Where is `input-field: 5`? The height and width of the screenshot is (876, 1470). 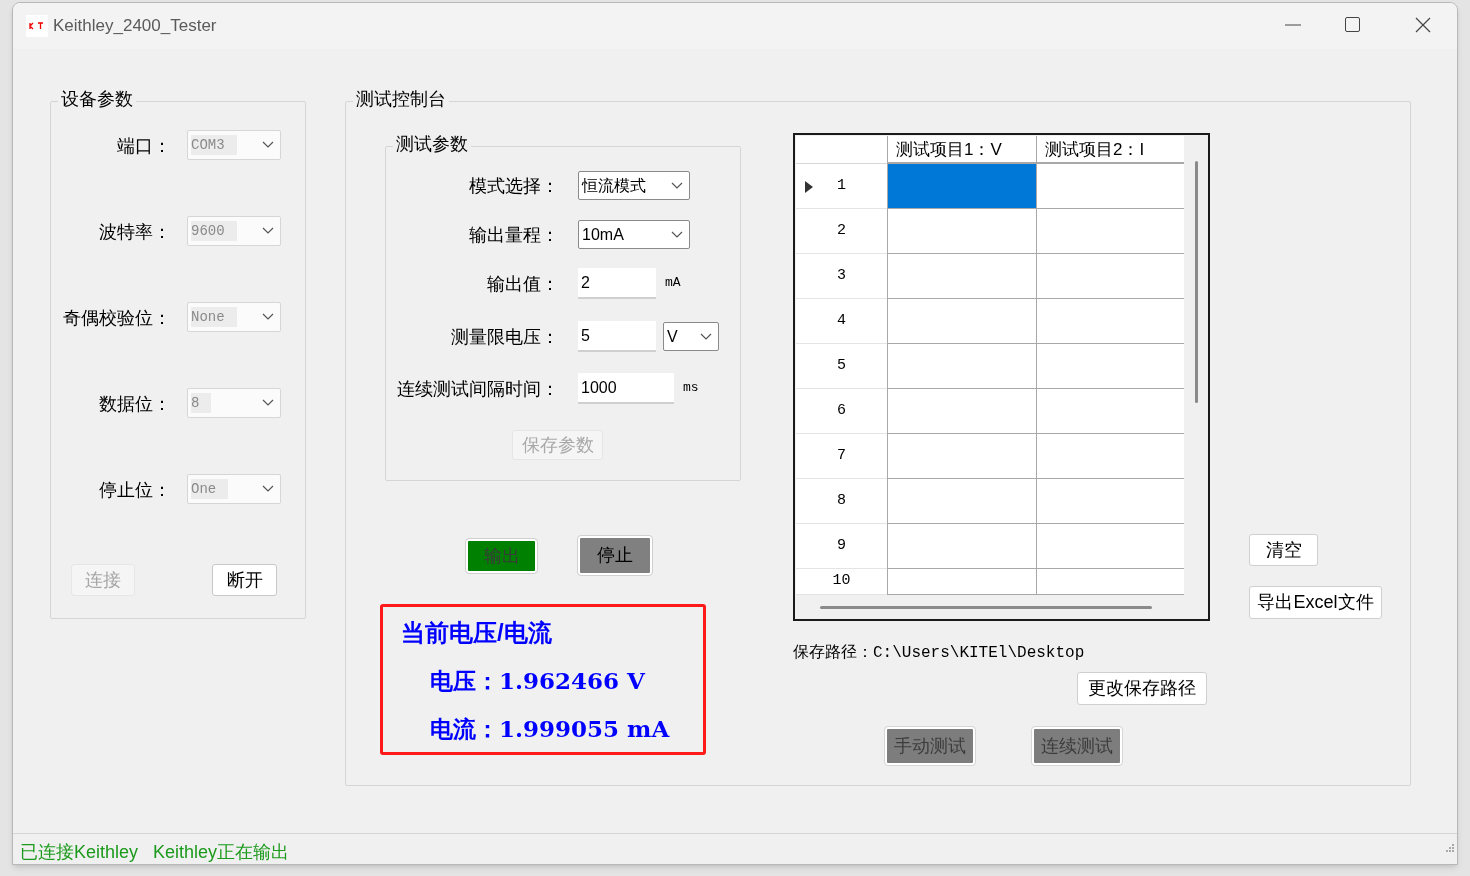 input-field: 5 is located at coordinates (617, 336).